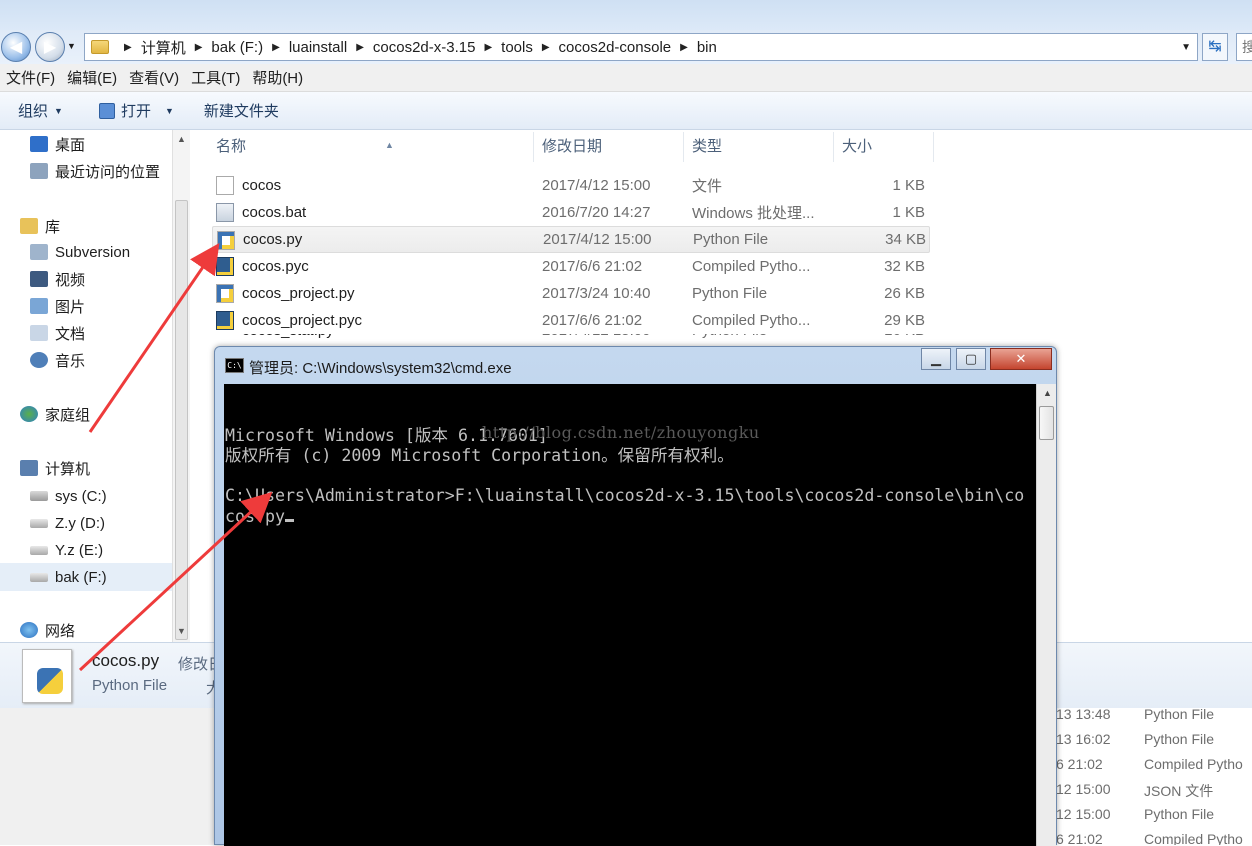 This screenshot has width=1252, height=846. What do you see at coordinates (71, 46) in the screenshot?
I see `recent-pages-chevron-icon: ▼` at bounding box center [71, 46].